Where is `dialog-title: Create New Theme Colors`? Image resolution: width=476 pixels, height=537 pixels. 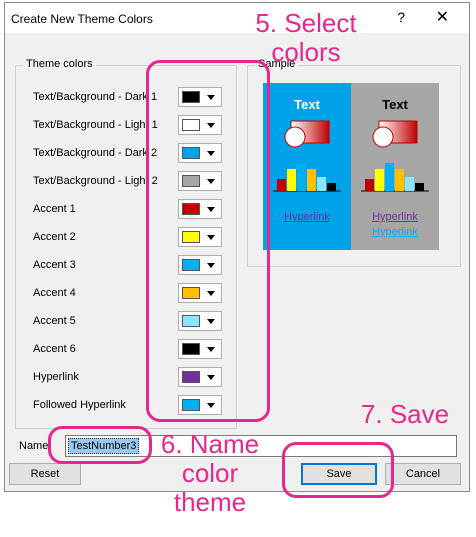
dialog-title: Create New Theme Colors is located at coordinates (82, 19).